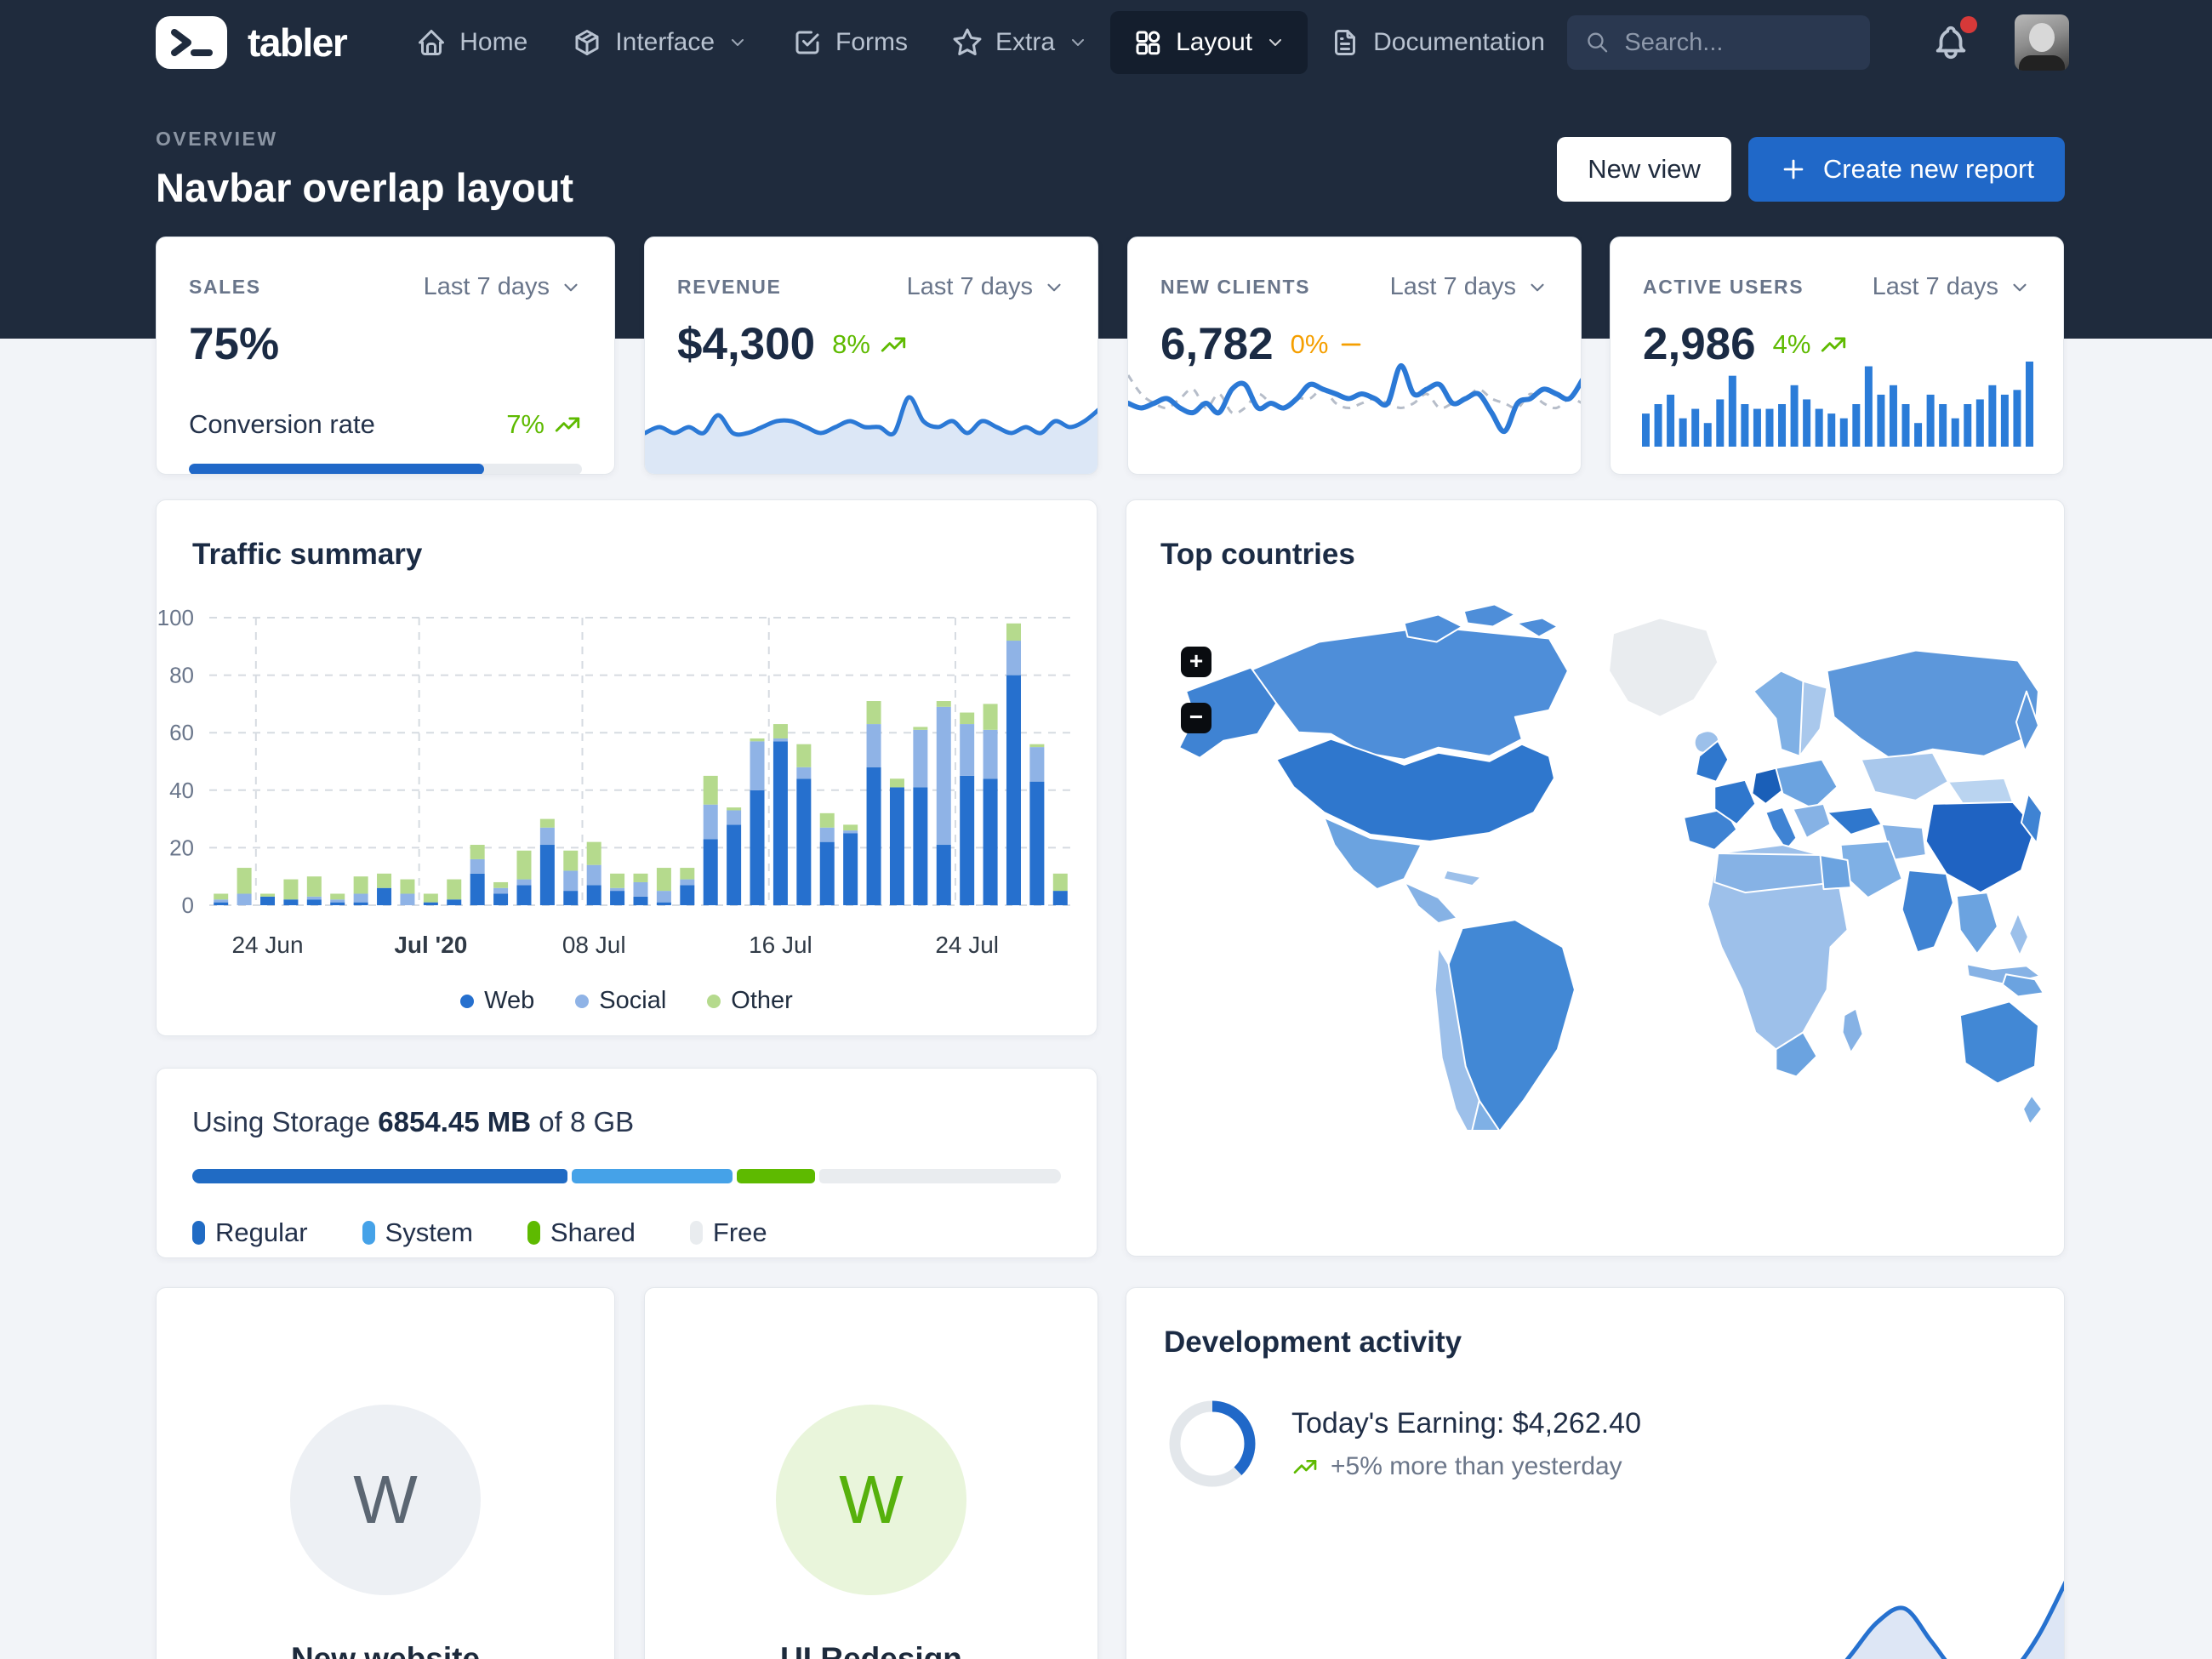 The height and width of the screenshot is (1659, 2212). I want to click on nav-item-home: Home, so click(472, 42).